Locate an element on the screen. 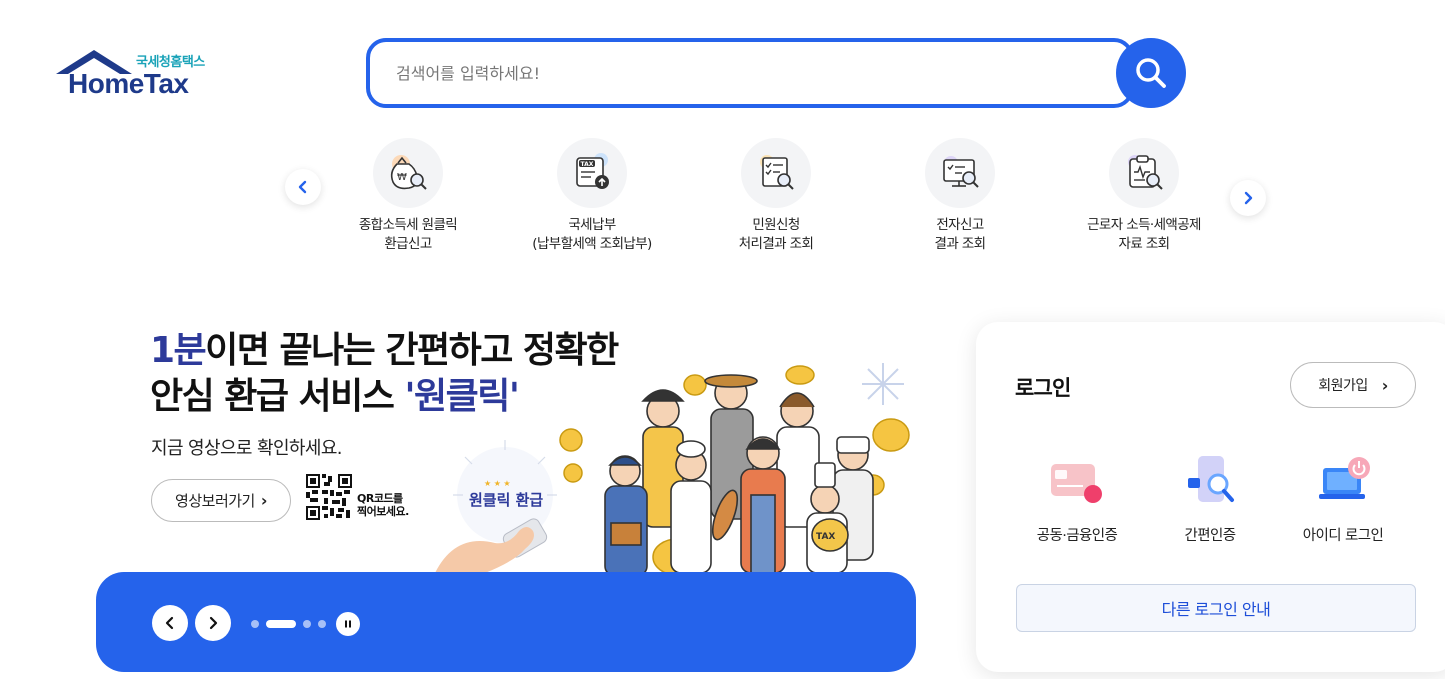  login-option-label: 공동·금융인증 is located at coordinates (1077, 536).